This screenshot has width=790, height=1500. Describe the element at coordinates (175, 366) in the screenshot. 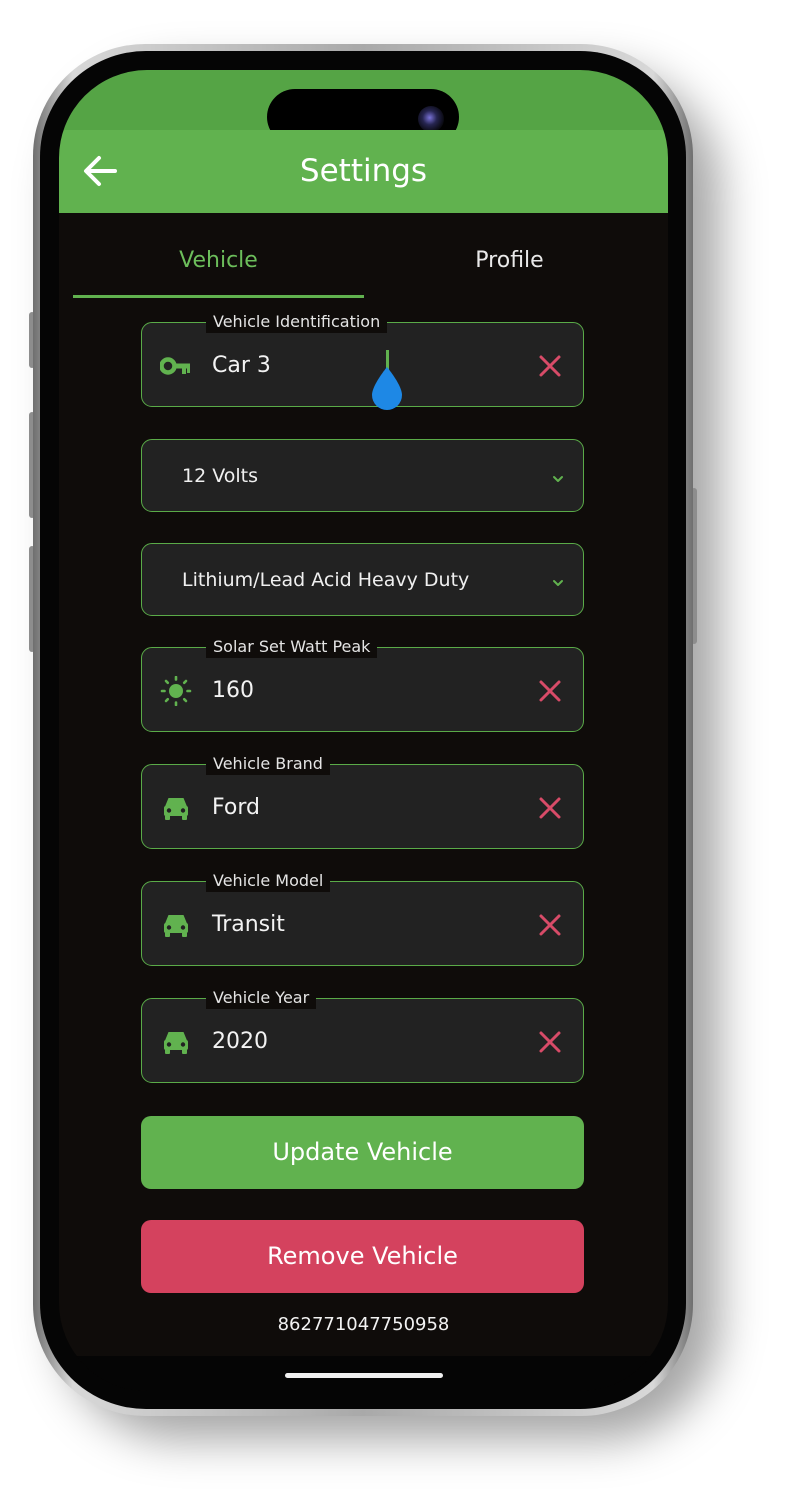

I see `key-icon` at that location.